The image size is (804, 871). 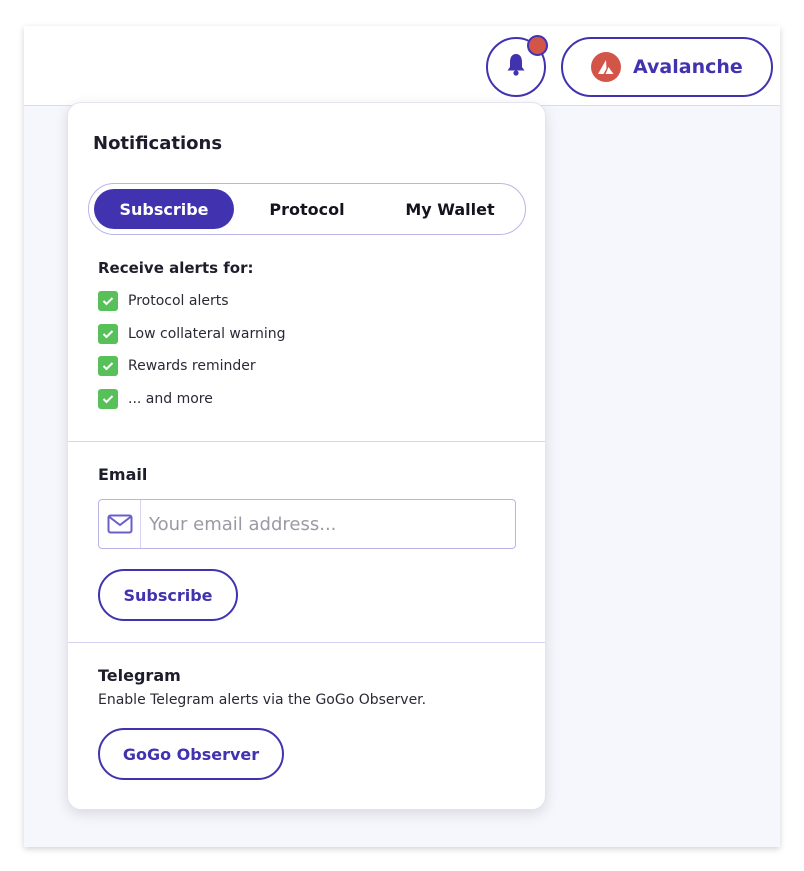 I want to click on notifications-tabs: Subscribe Protocol My Wallet, so click(x=307, y=209).